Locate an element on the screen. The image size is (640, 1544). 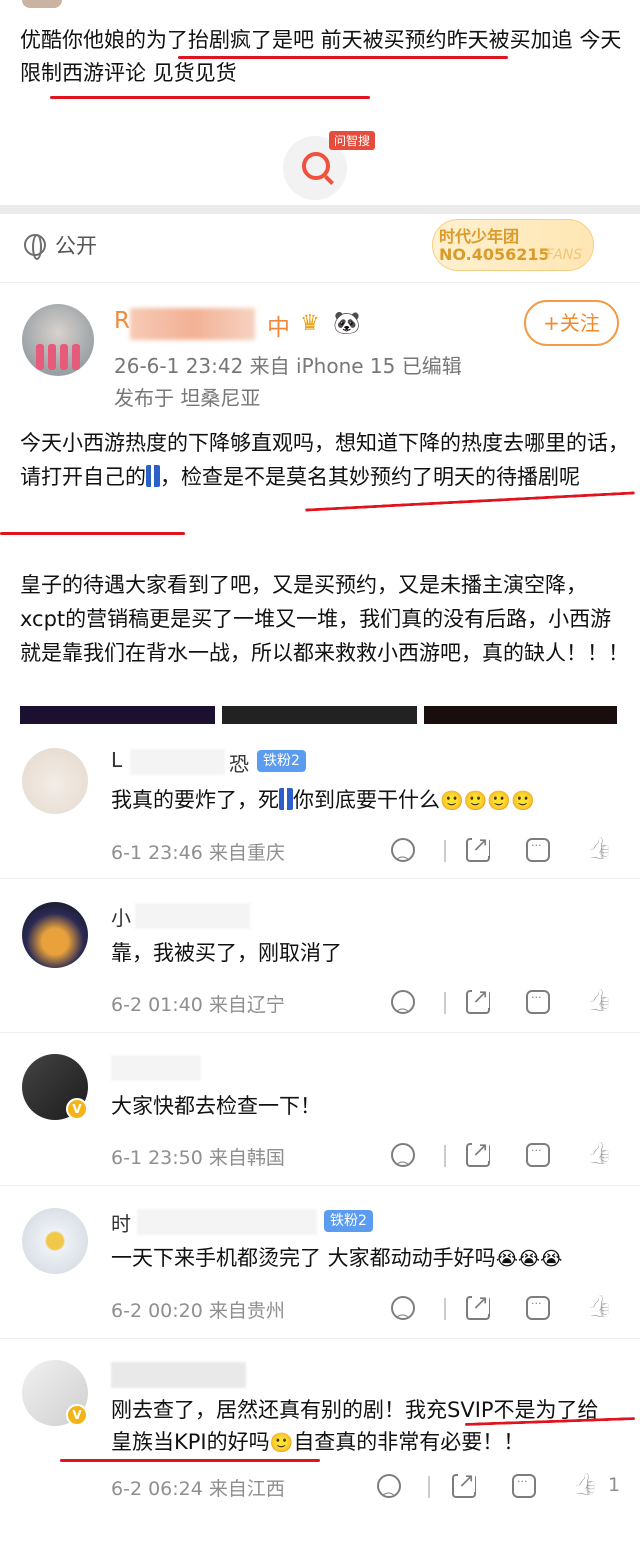
comment-text-part: 你到底要干什么 is located at coordinates (366, 800).